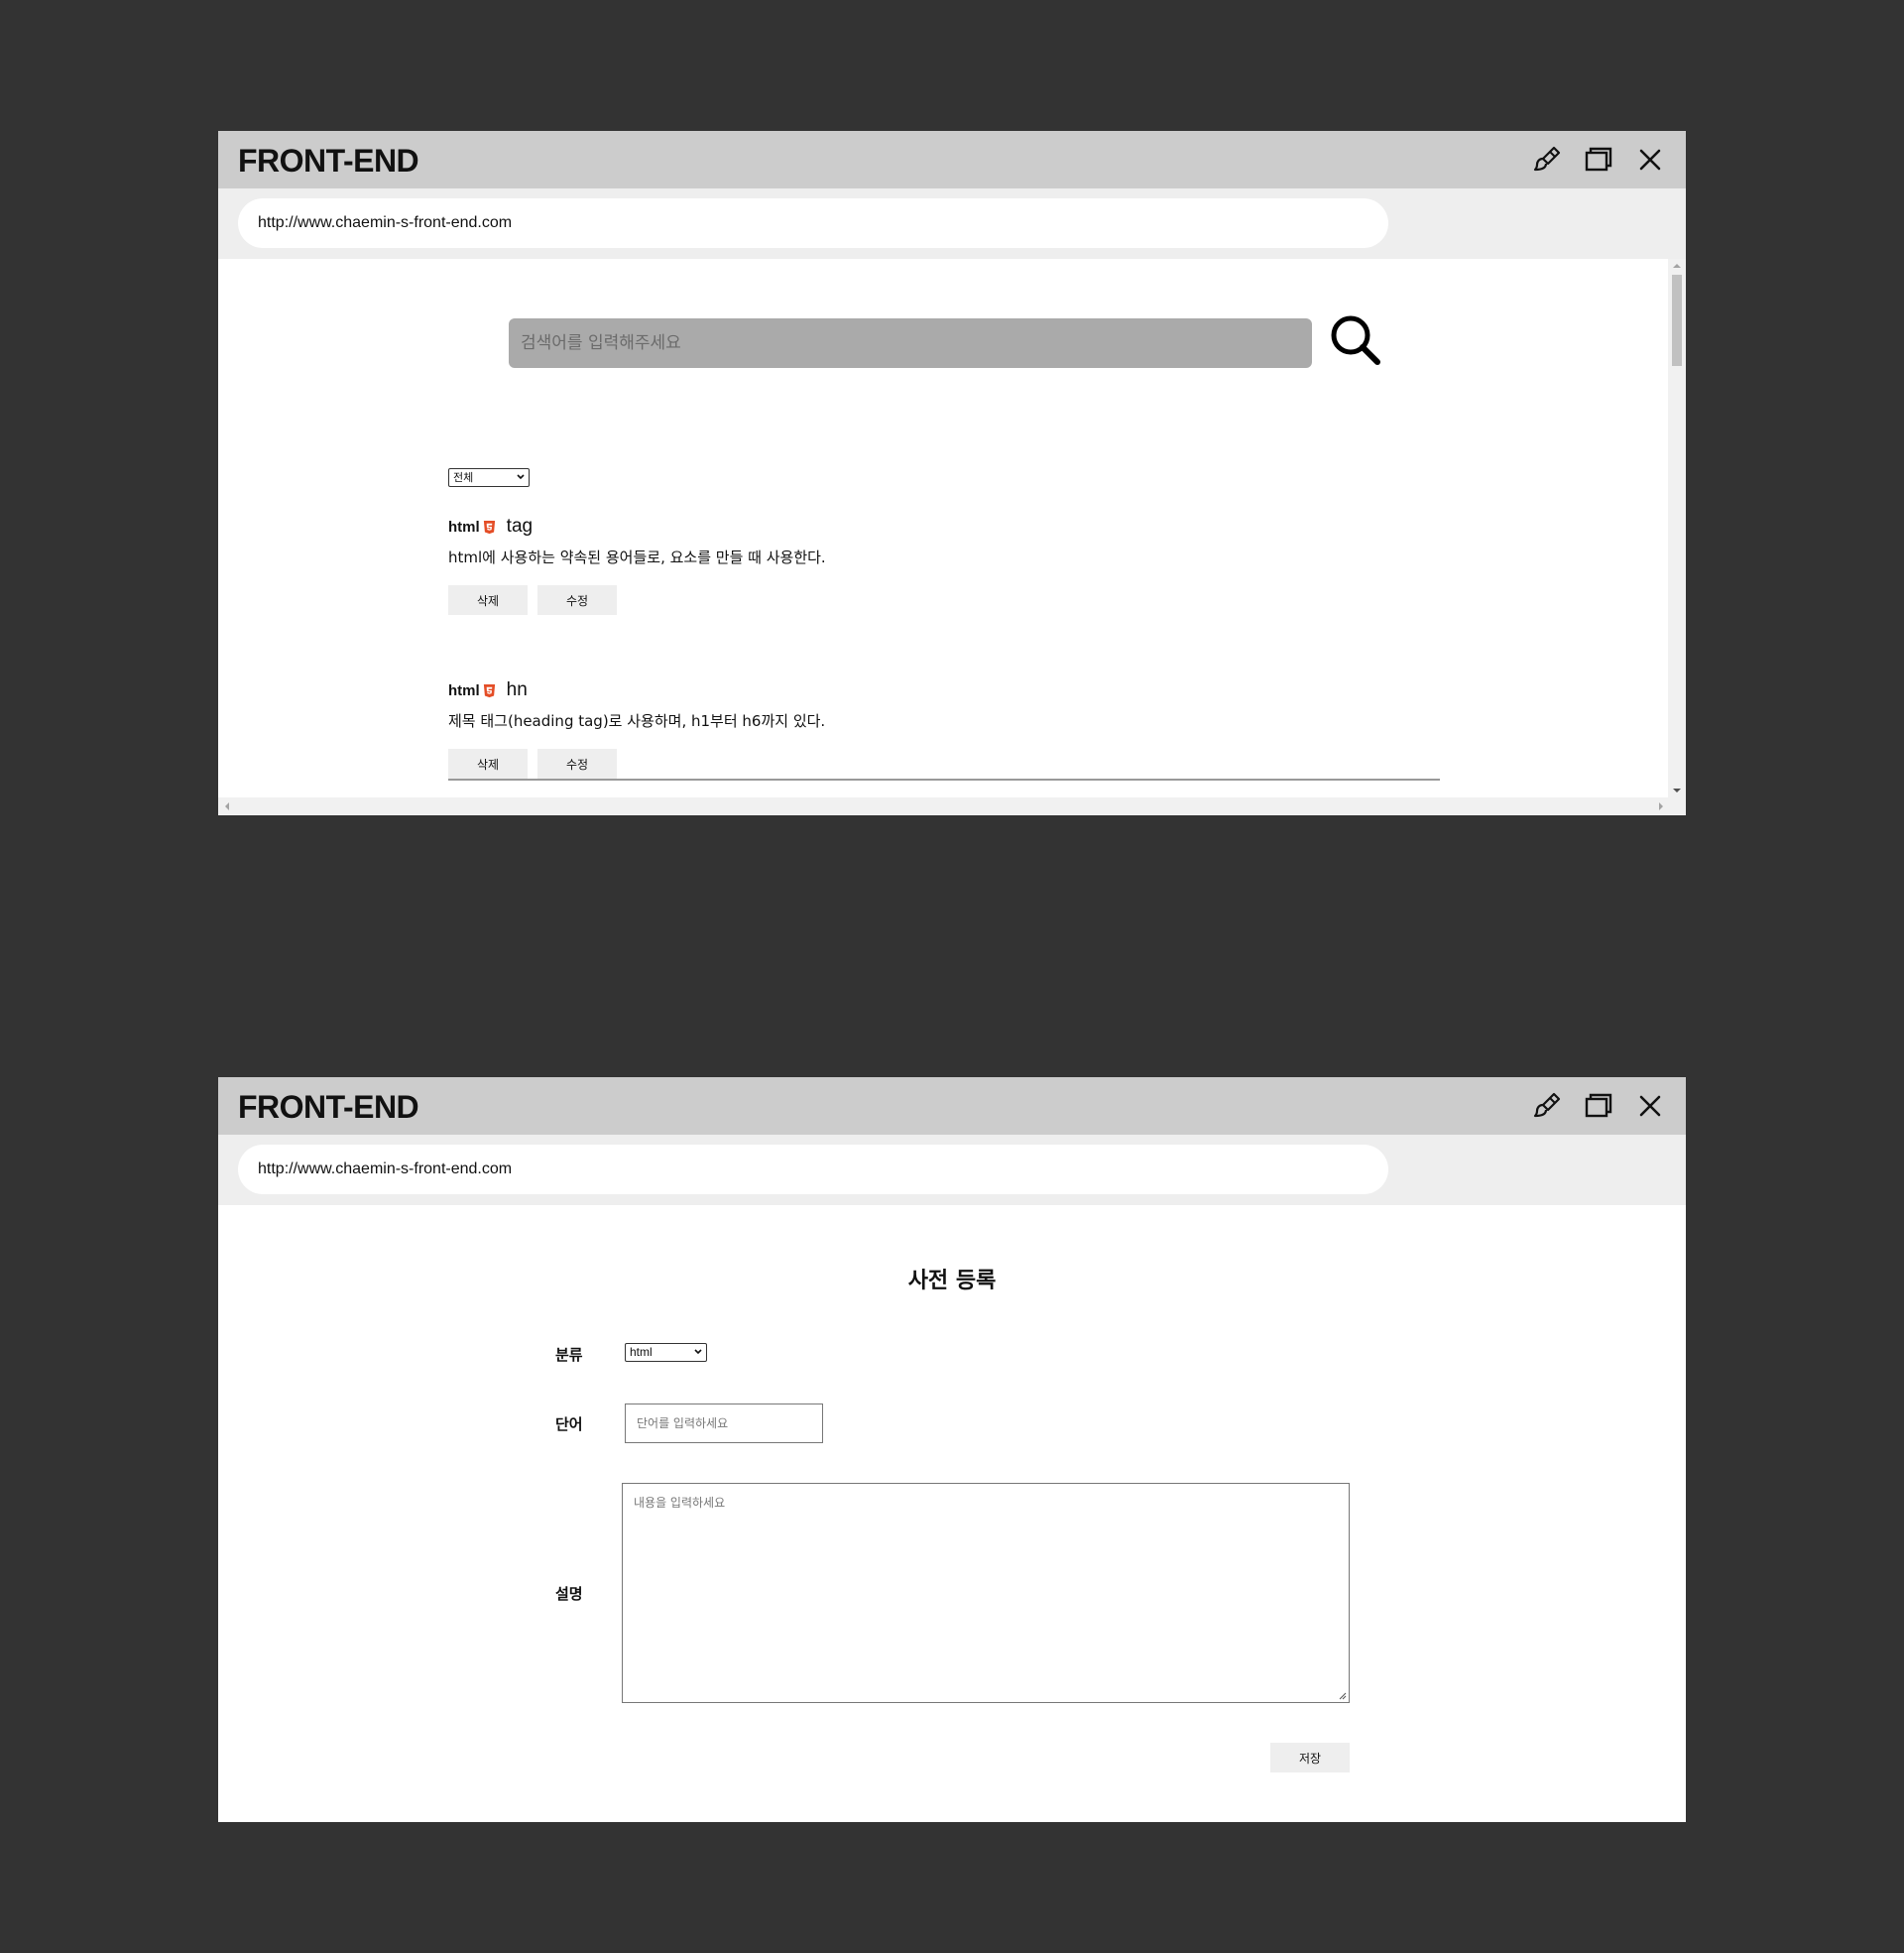 The height and width of the screenshot is (1953, 1904). Describe the element at coordinates (520, 526) in the screenshot. I see `entry-term: tag` at that location.